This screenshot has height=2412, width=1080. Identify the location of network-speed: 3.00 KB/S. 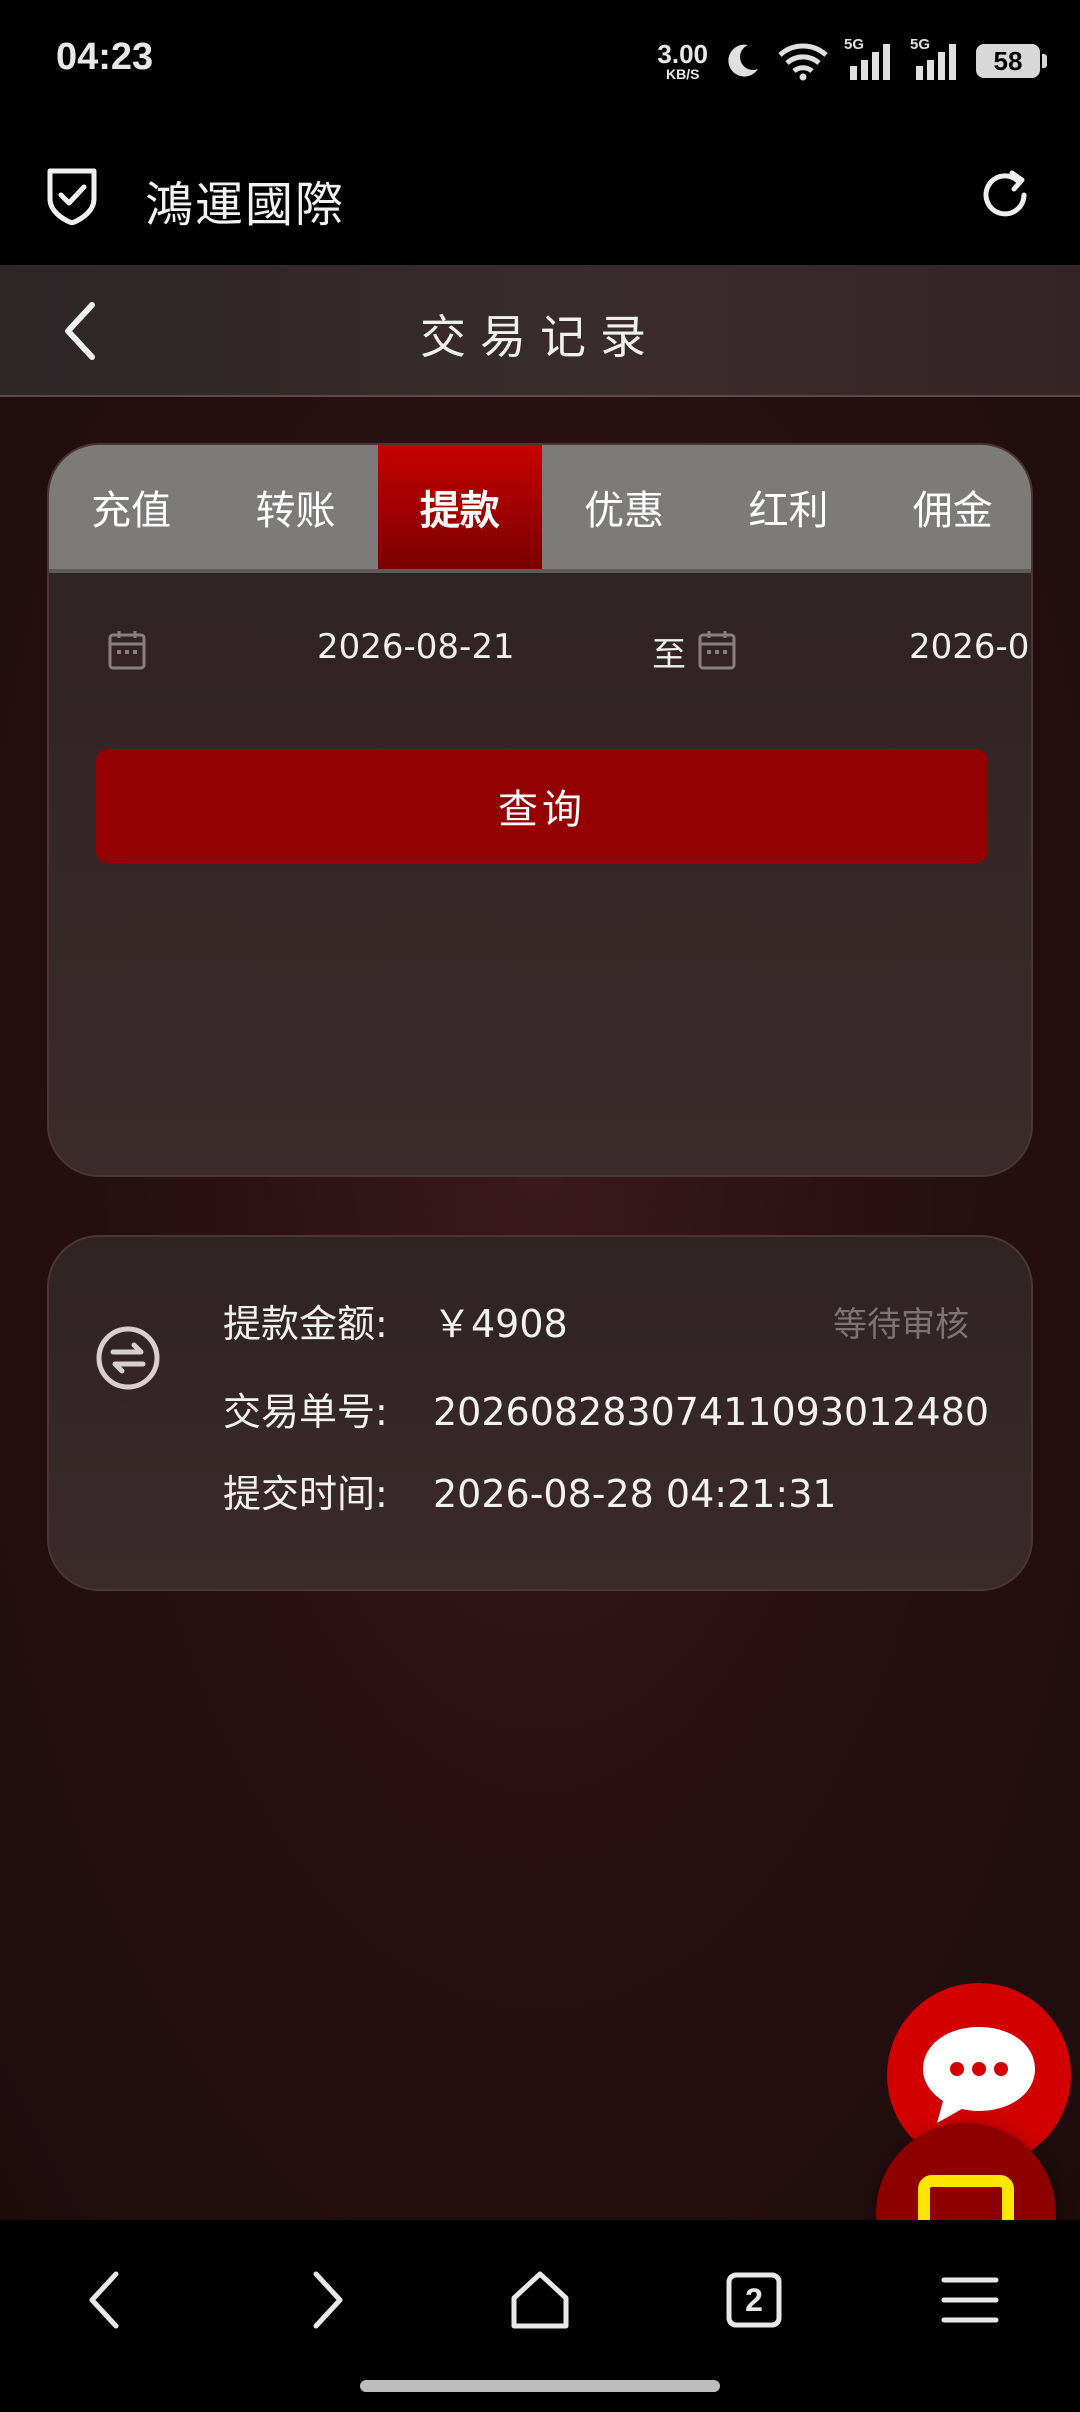
(682, 61).